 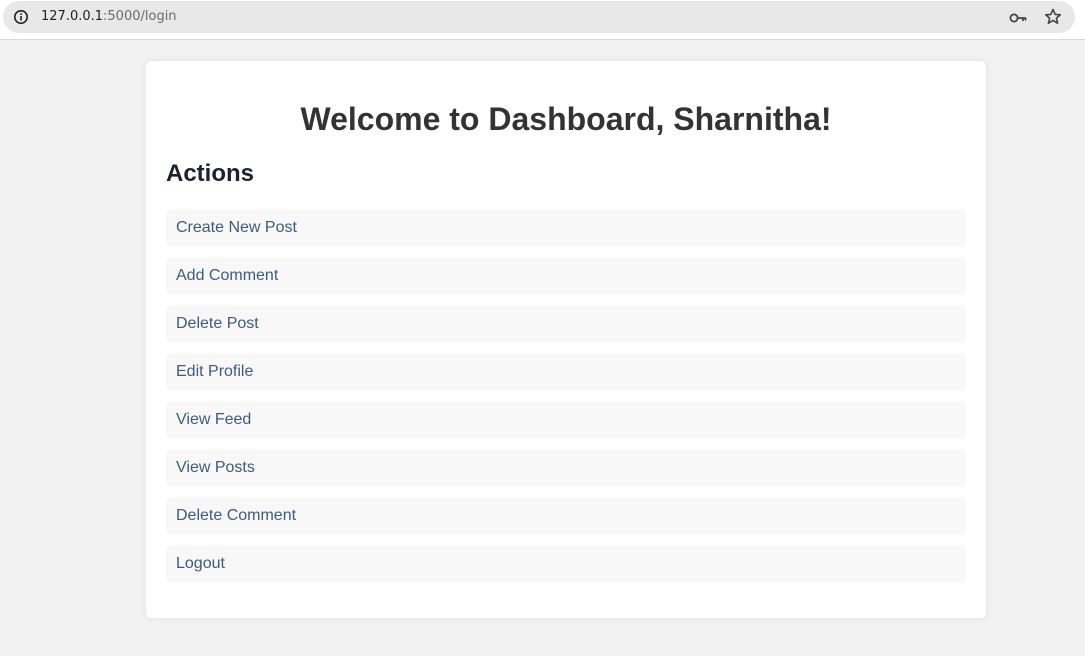 What do you see at coordinates (1053, 17) in the screenshot?
I see `star-icon` at bounding box center [1053, 17].